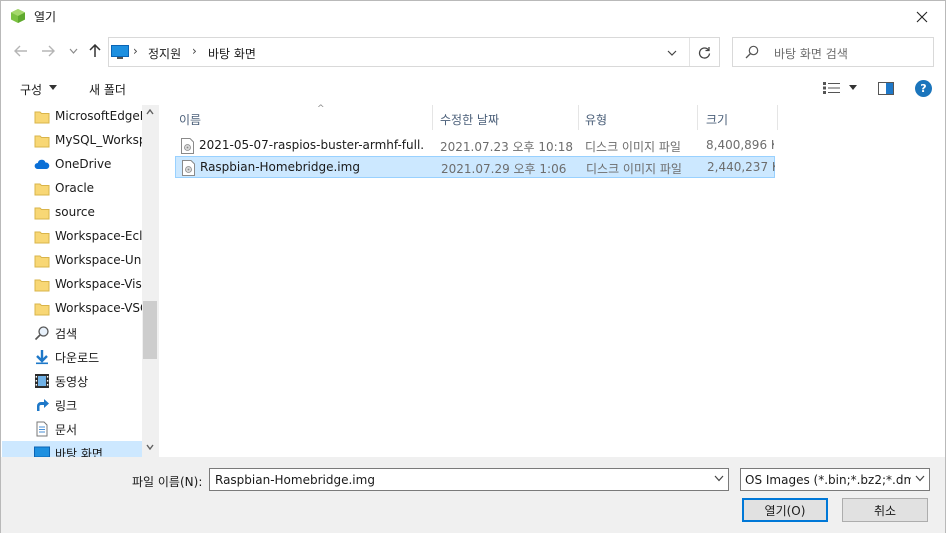 This screenshot has height=533, width=946. What do you see at coordinates (72, 357) in the screenshot?
I see `nav-item-downloads: 다운로드` at bounding box center [72, 357].